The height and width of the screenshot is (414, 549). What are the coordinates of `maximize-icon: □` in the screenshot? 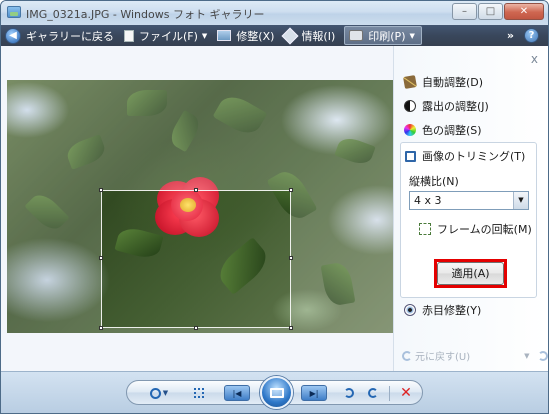 It's located at (490, 11).